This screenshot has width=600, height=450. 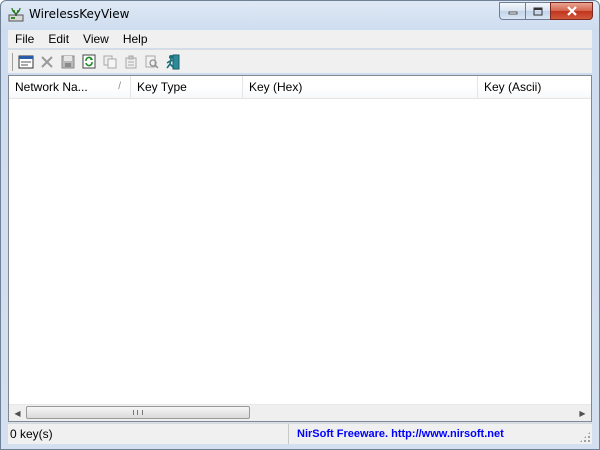 I want to click on window-title: WirelessKeyView, so click(x=79, y=14).